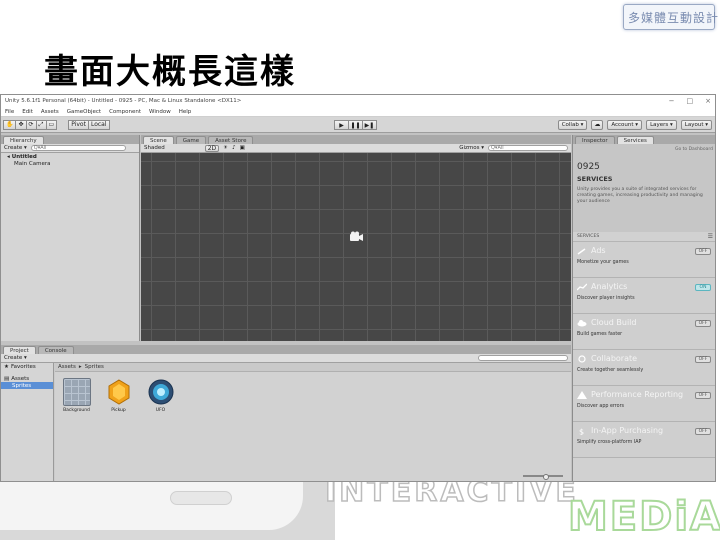  I want to click on menu-assets: Assets, so click(50, 112).